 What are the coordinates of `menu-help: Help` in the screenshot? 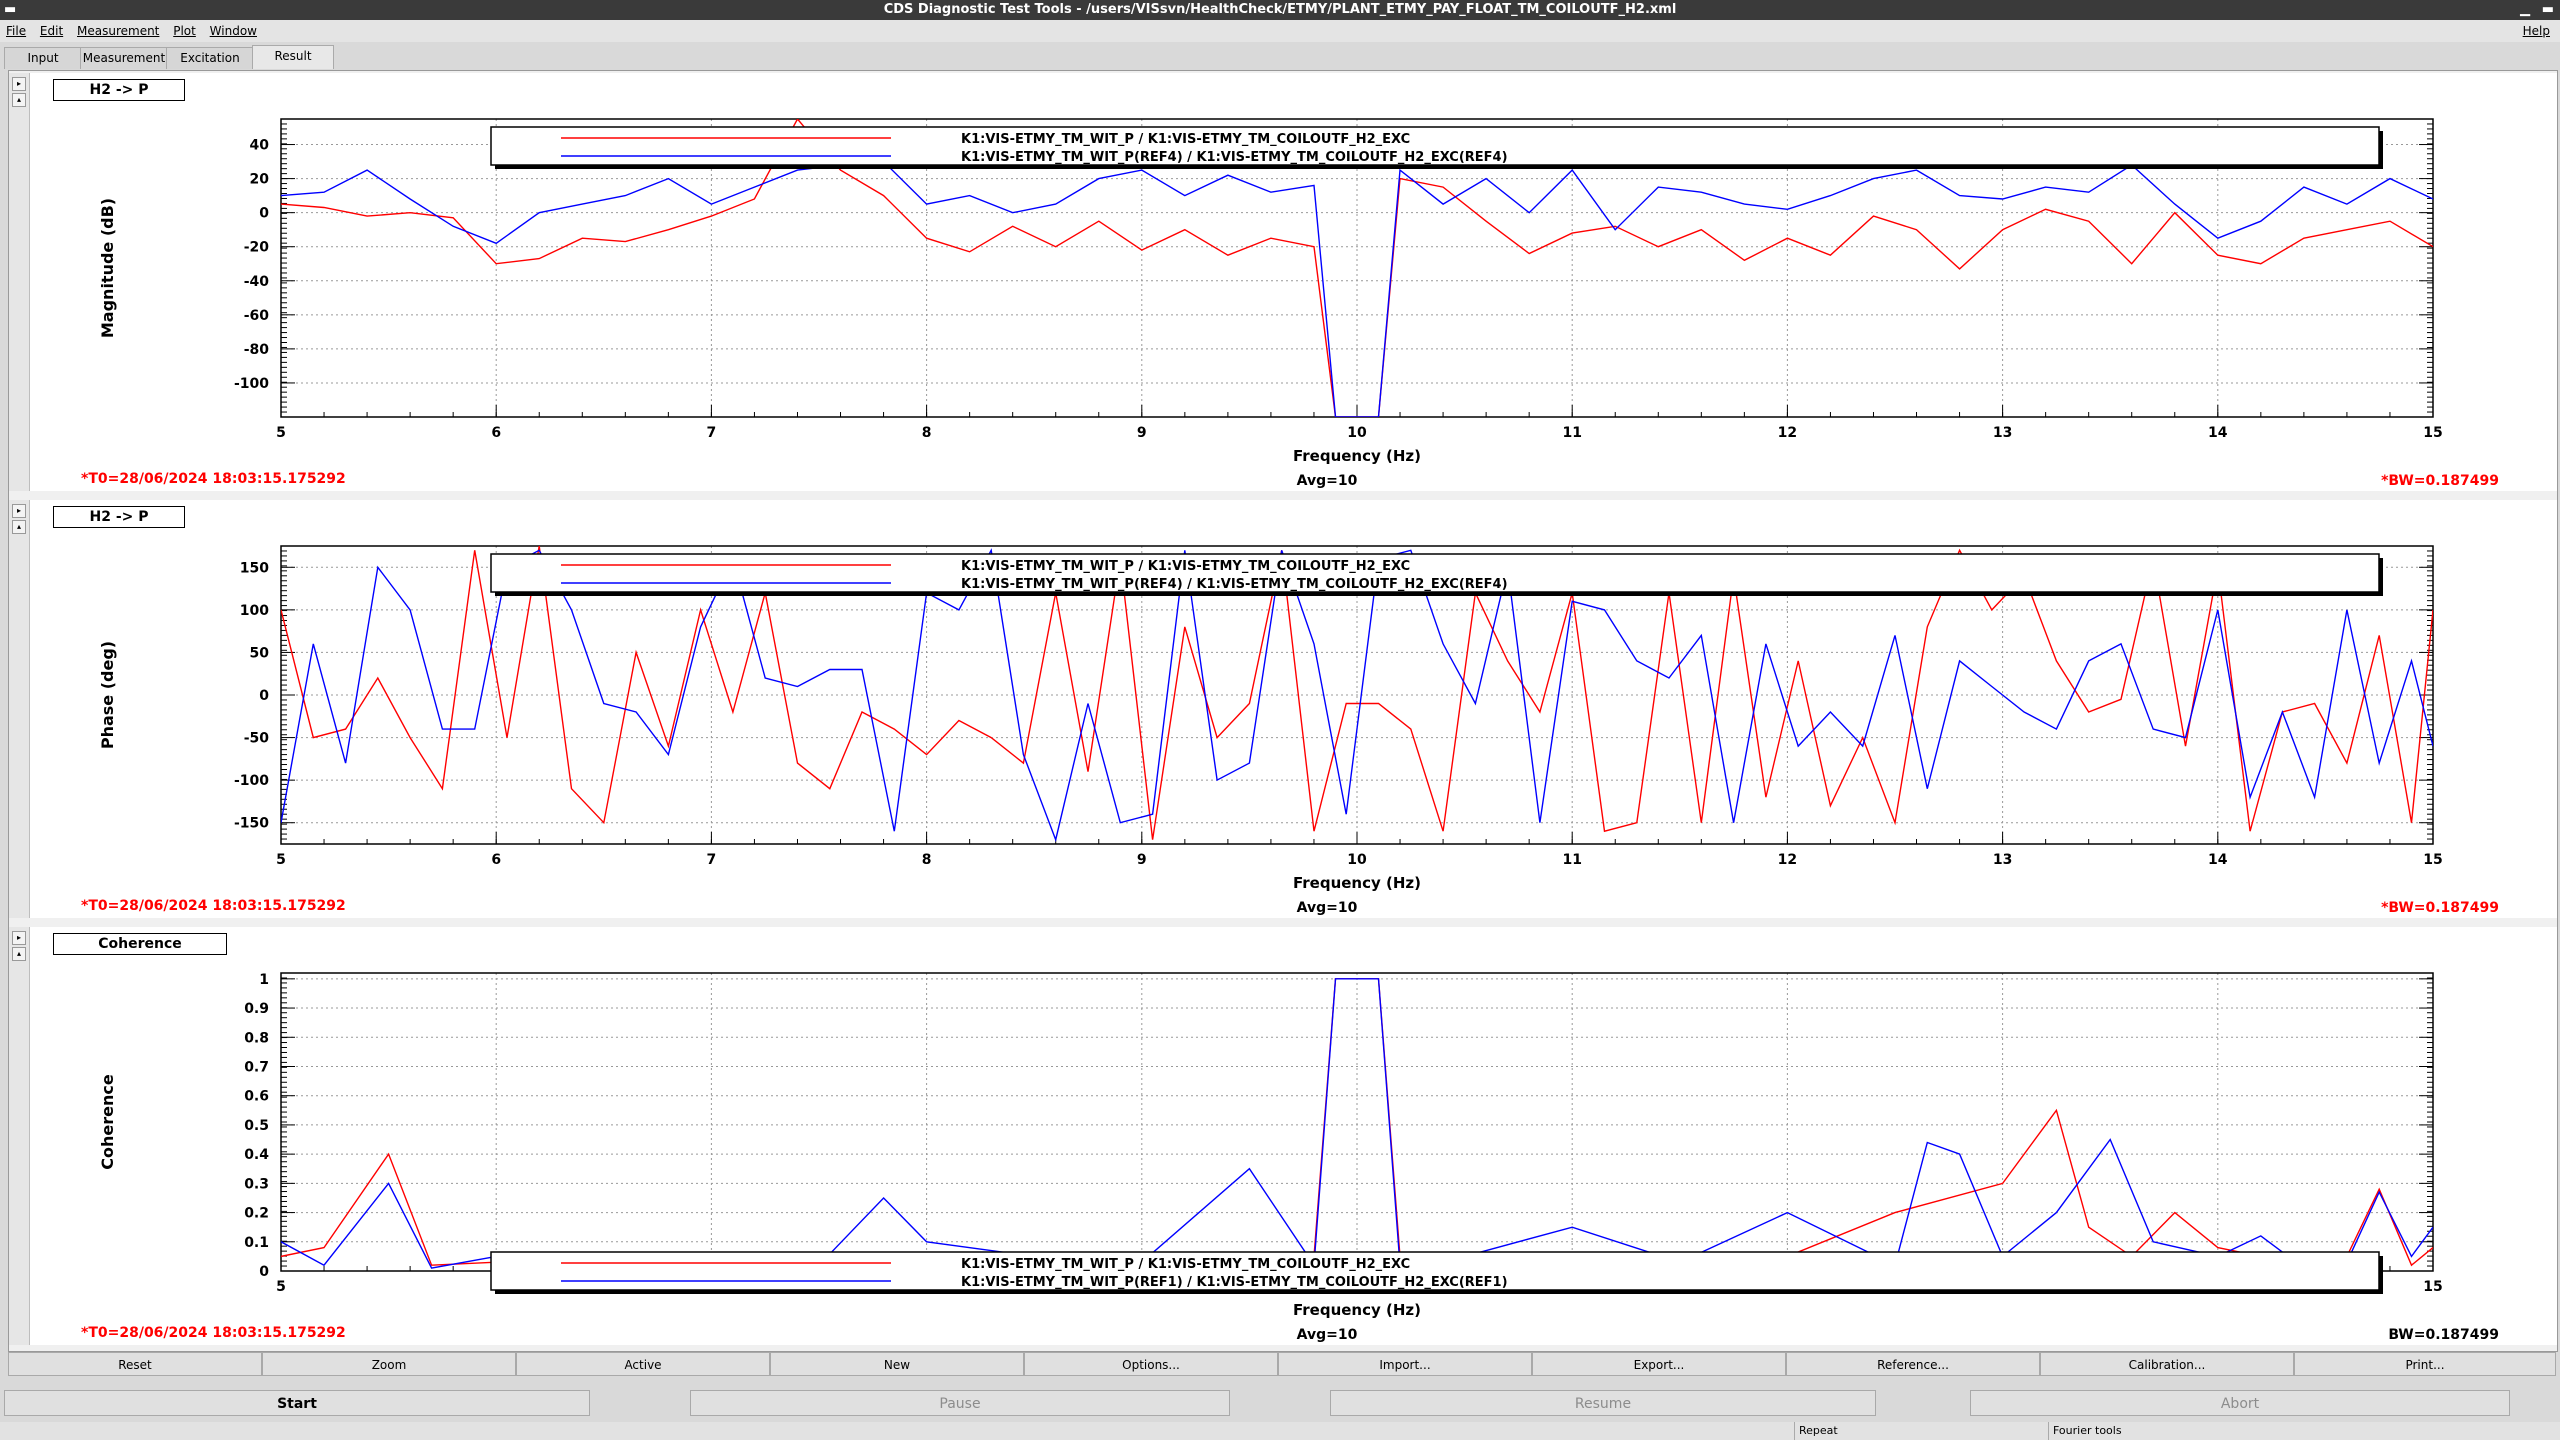 It's located at (2536, 31).